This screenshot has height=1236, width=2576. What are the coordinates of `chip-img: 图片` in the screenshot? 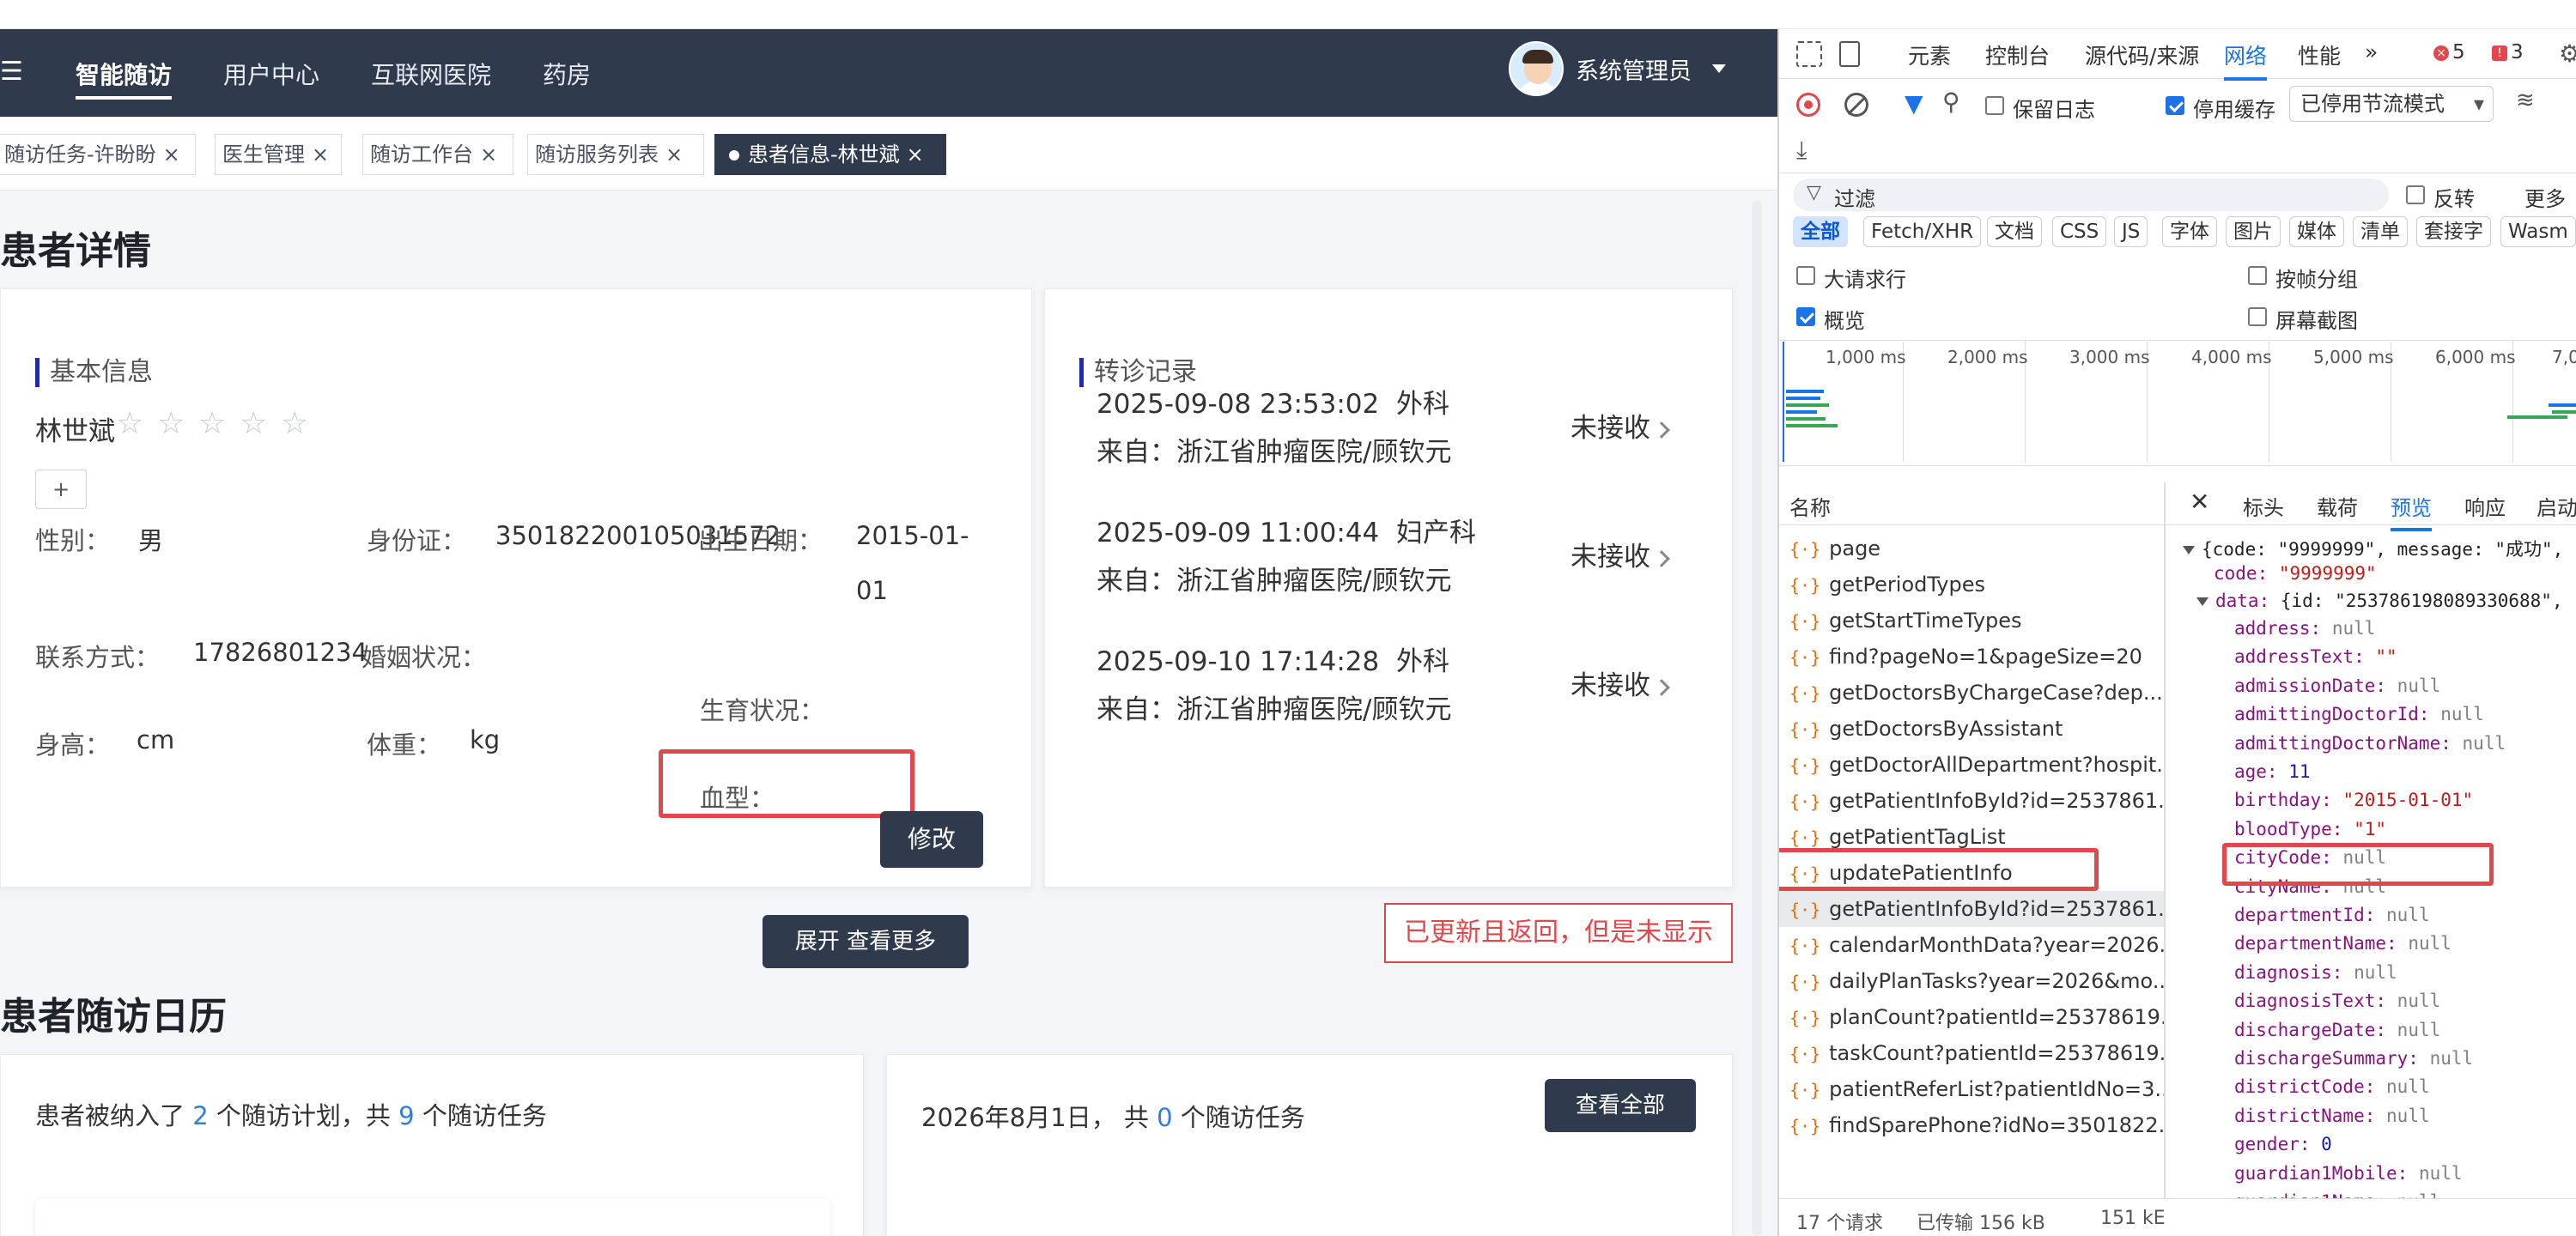 It's located at (2253, 231).